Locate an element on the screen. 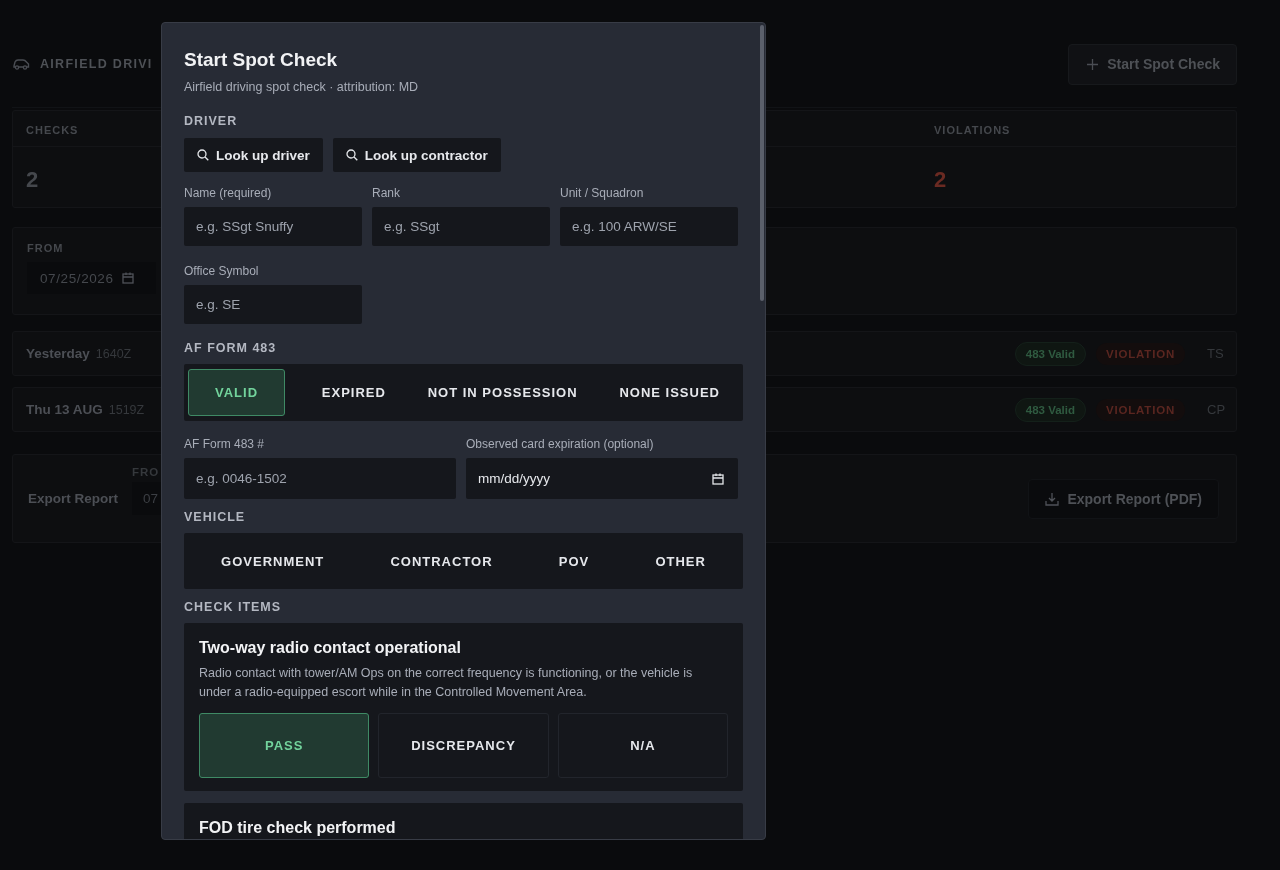 This screenshot has height=870, width=1280. check-item-title: FOD tire check performed is located at coordinates (298, 828).